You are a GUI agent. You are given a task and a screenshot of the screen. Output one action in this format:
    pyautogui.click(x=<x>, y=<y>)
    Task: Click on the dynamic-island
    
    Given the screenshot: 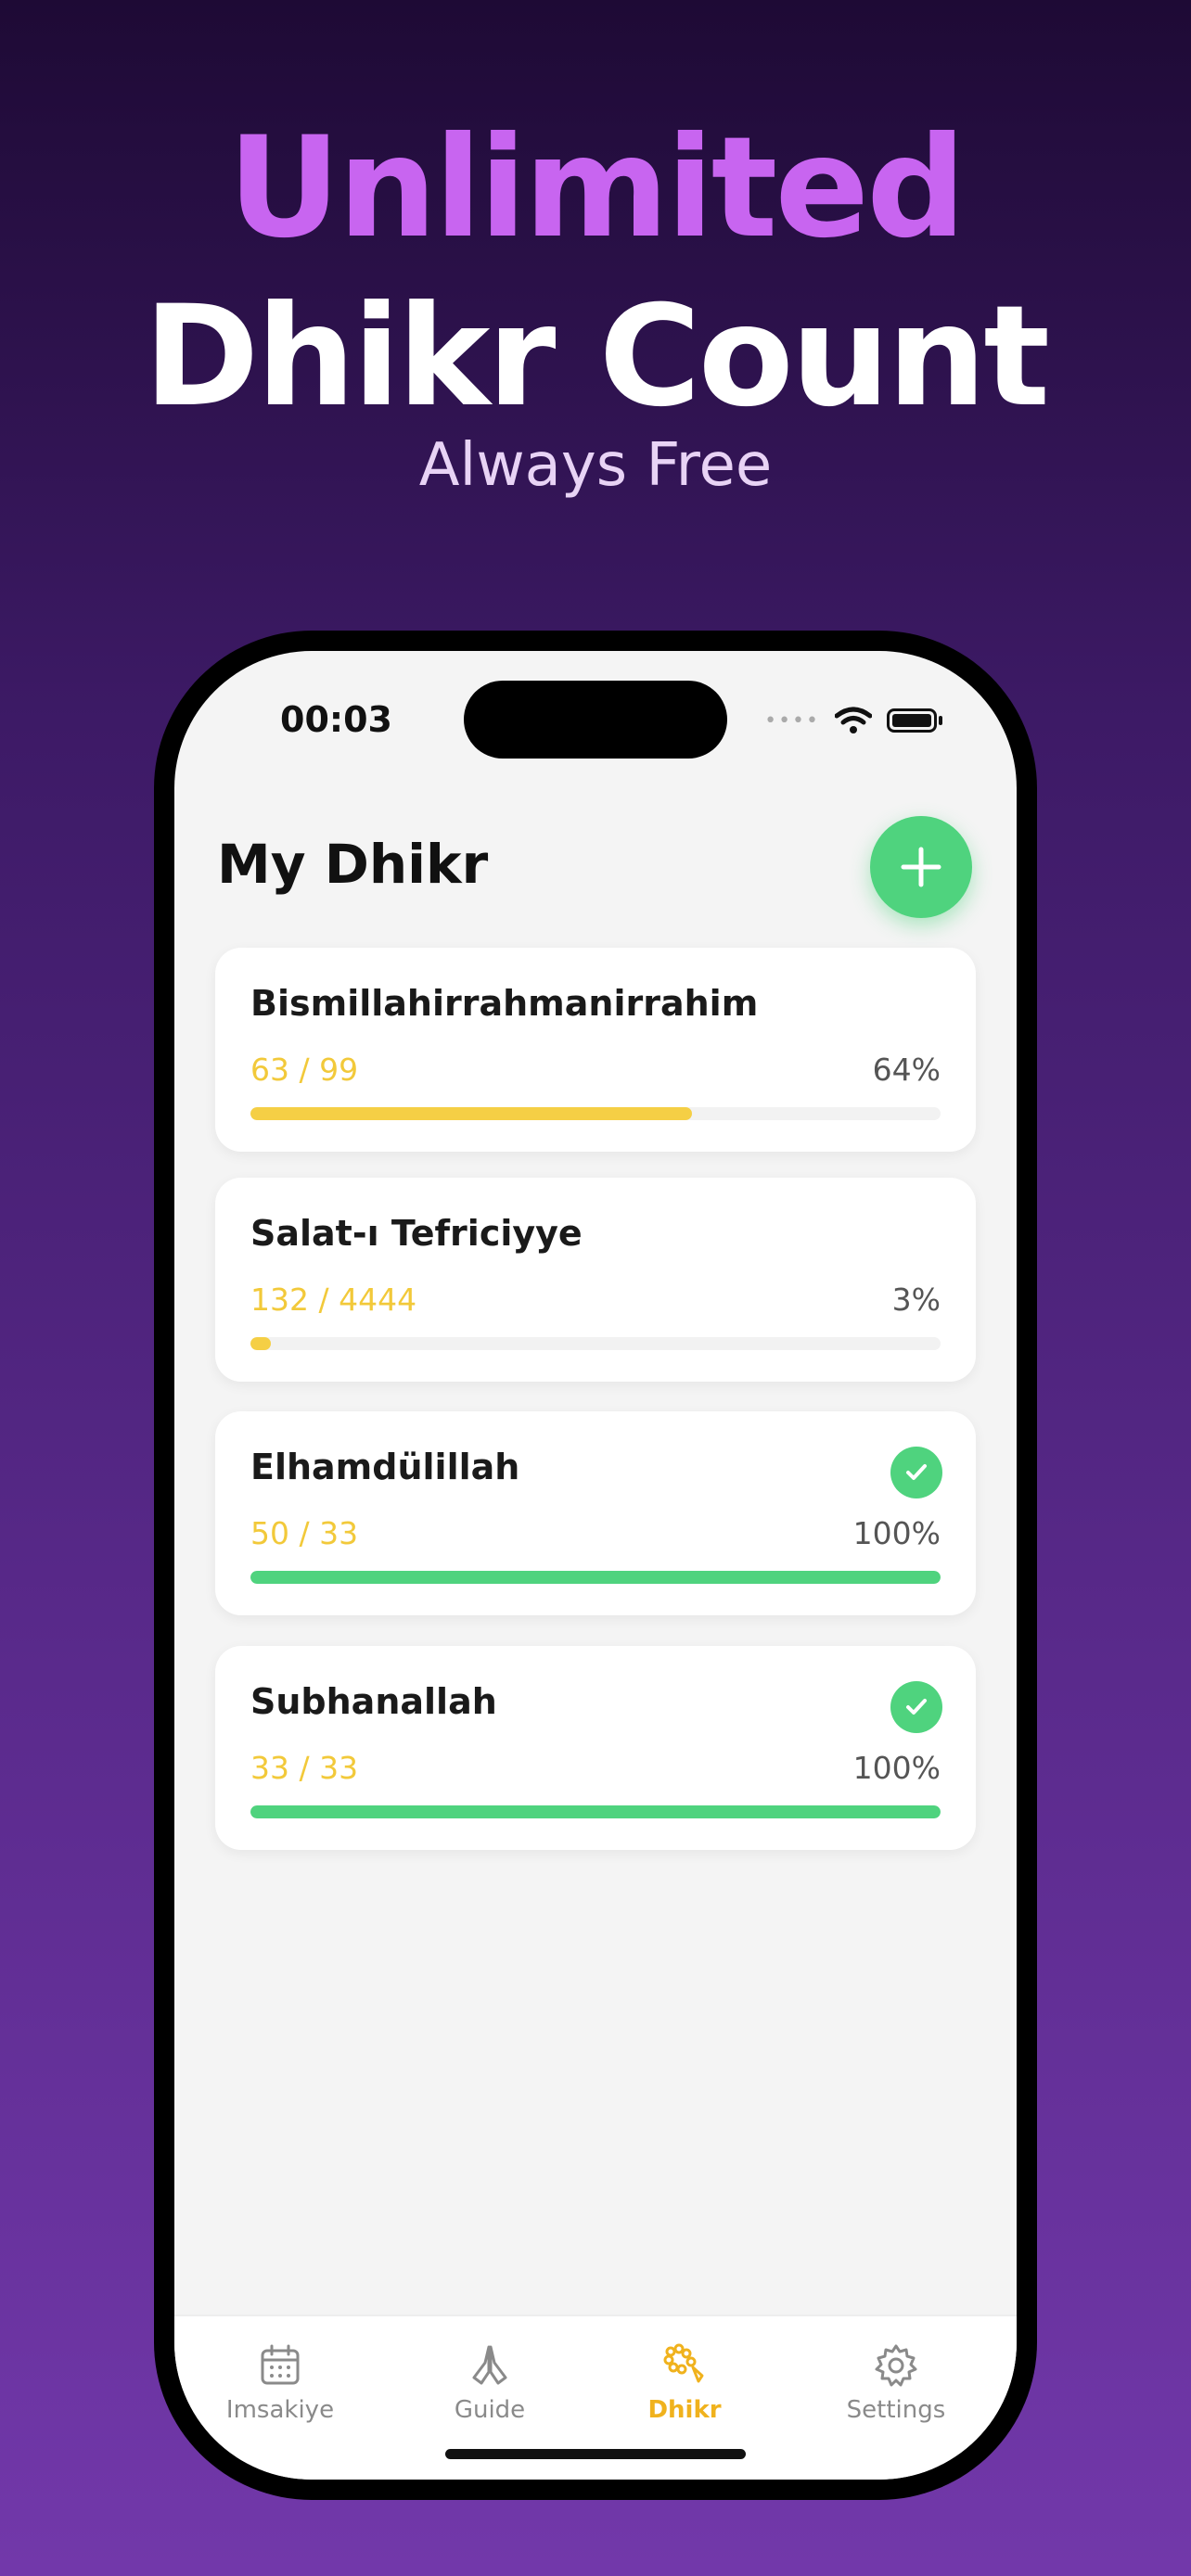 What is the action you would take?
    pyautogui.click(x=595, y=720)
    